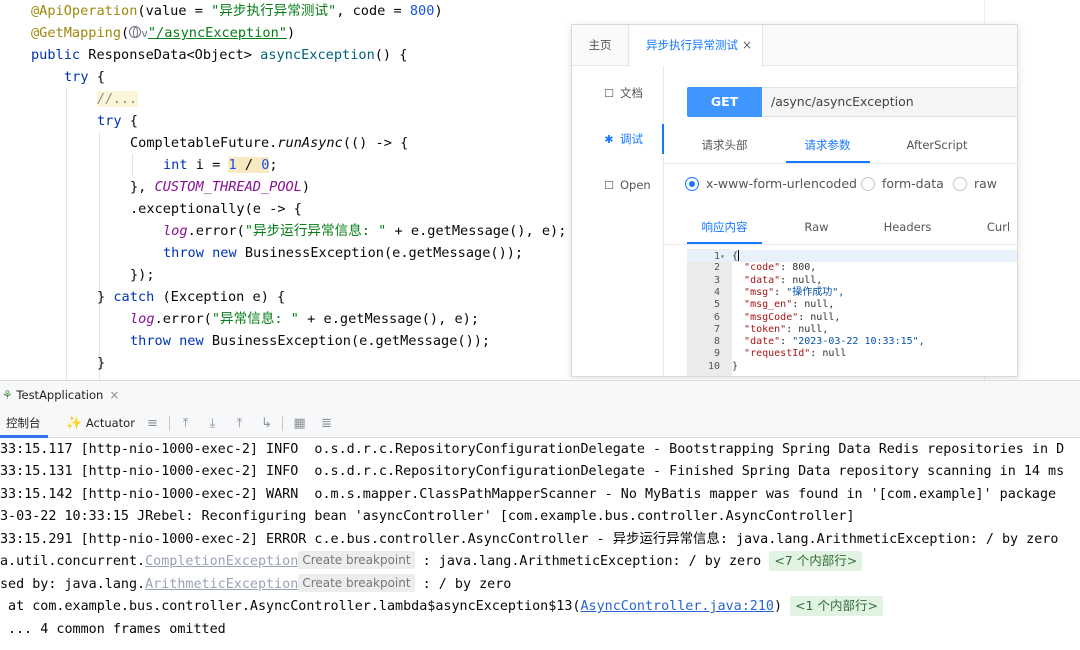 The image size is (1080, 650). Describe the element at coordinates (74, 423) in the screenshot. I see `actuator-icon: ✨` at that location.